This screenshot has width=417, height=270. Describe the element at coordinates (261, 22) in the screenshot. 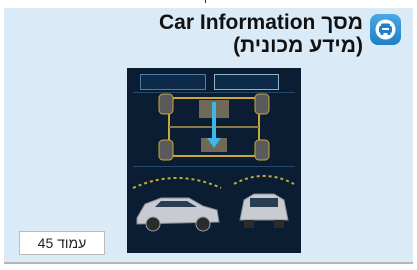

I see `title-line-1: מסך Car Information` at that location.